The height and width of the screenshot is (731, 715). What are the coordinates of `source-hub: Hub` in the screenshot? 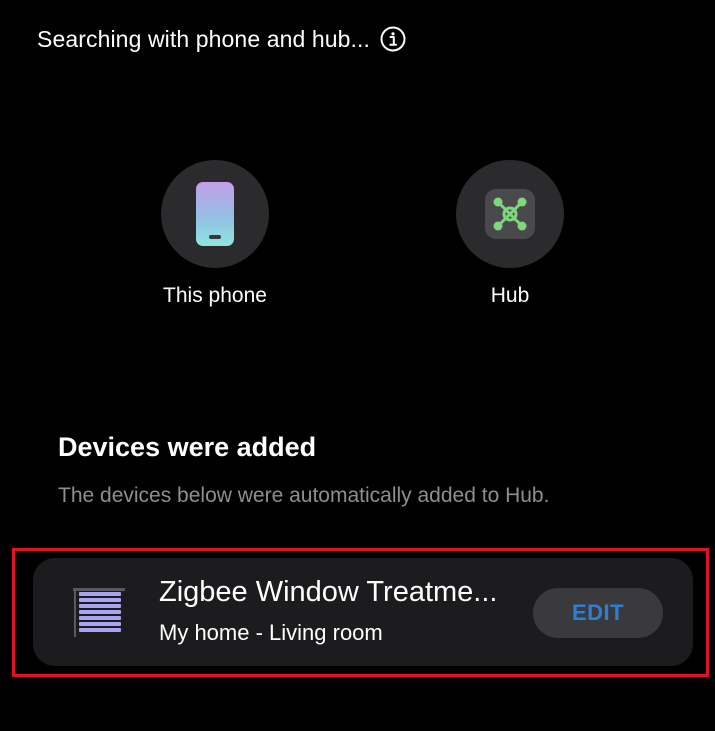 It's located at (510, 234).